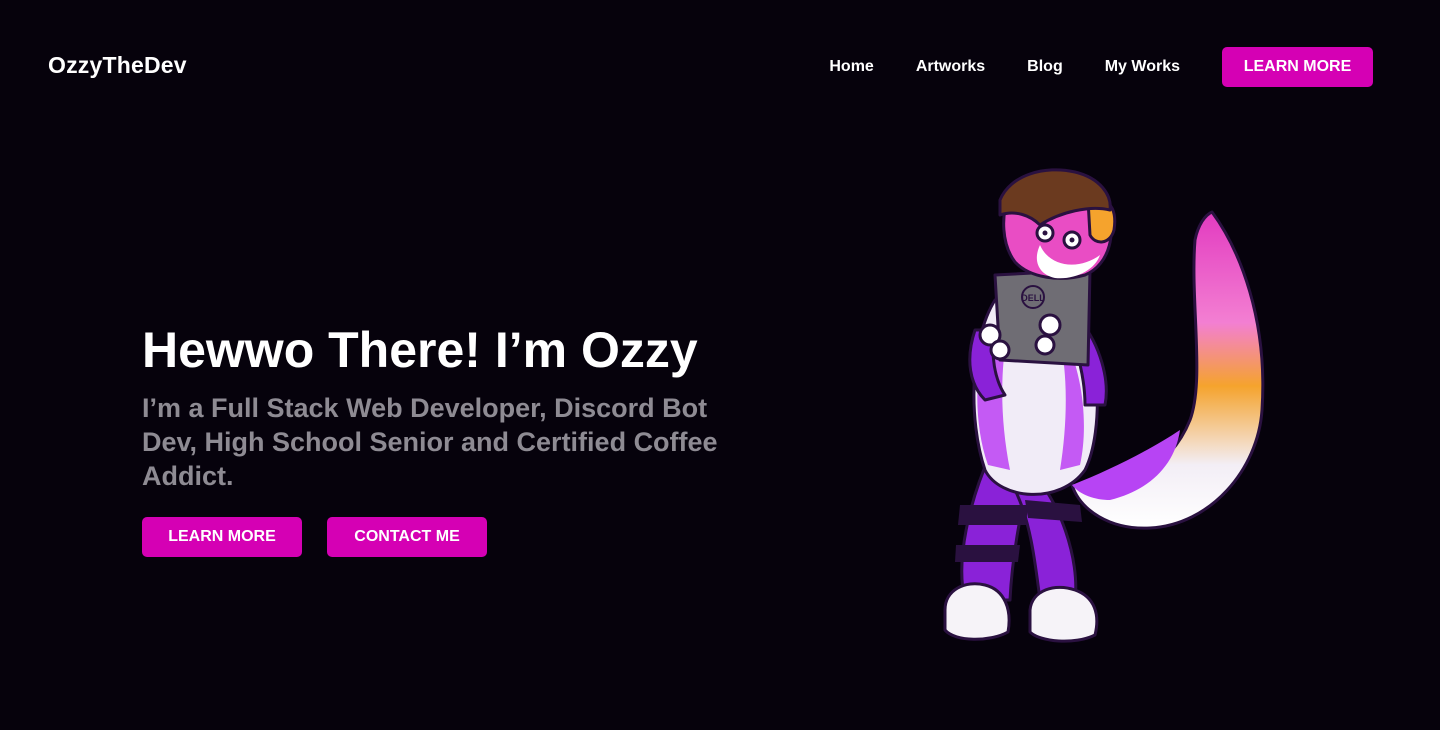  Describe the element at coordinates (950, 67) in the screenshot. I see `nav-artworks: Artworks` at that location.